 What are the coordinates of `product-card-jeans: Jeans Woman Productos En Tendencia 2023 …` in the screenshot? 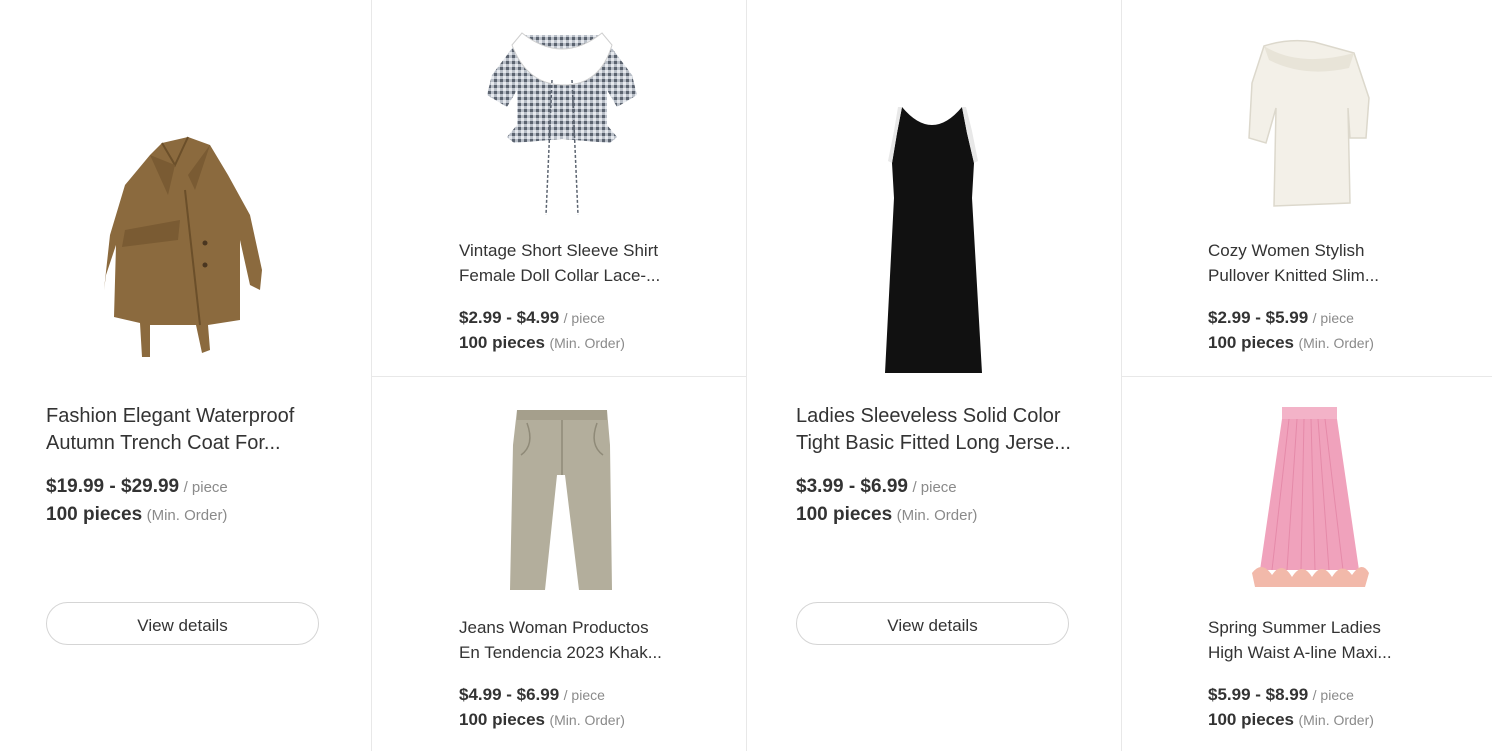 It's located at (559, 564).